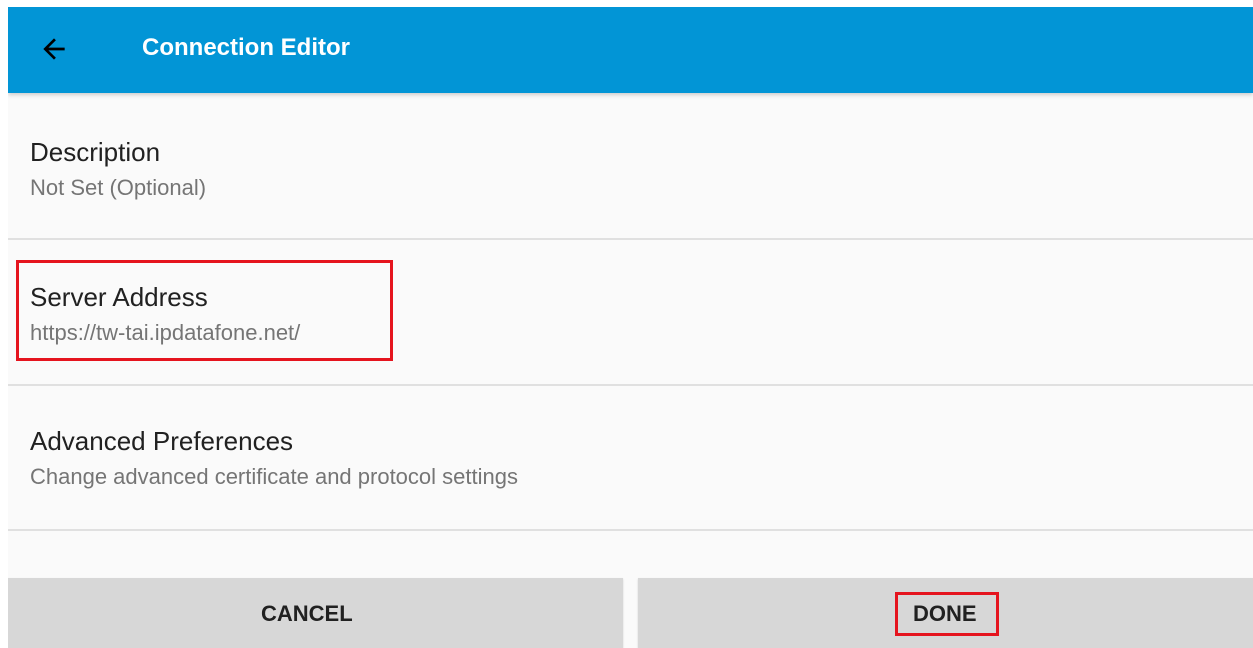 This screenshot has width=1253, height=648. What do you see at coordinates (307, 613) in the screenshot?
I see `cancel-button-label: CANCEL` at bounding box center [307, 613].